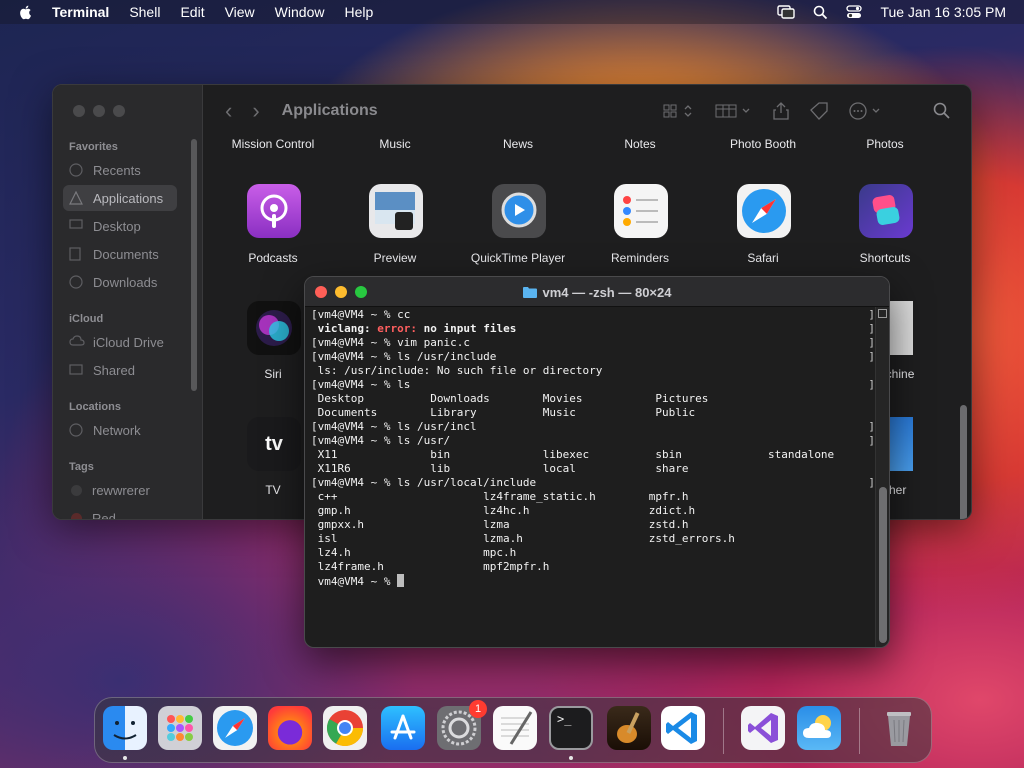 The image size is (1024, 768). I want to click on tag-dot-icon, so click(76, 490).